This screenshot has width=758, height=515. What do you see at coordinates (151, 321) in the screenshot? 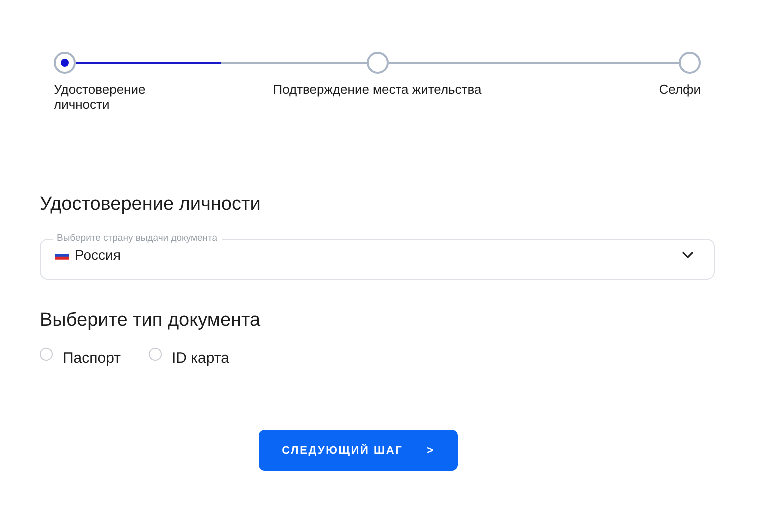
I see `section-title: Выберите тип документа` at bounding box center [151, 321].